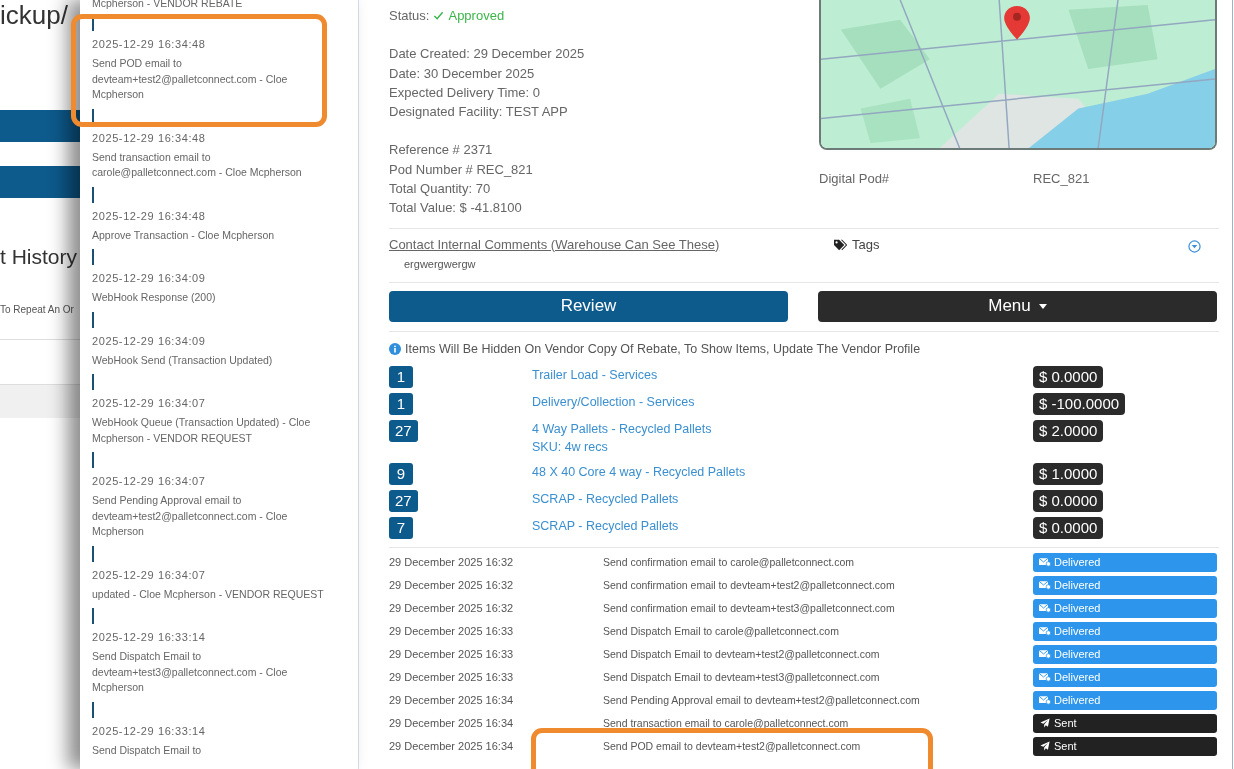 The image size is (1234, 769). What do you see at coordinates (197, 164) in the screenshot?
I see `history-text: Send transaction email to carole@palletconnect.com - Cloe Mcpherson` at bounding box center [197, 164].